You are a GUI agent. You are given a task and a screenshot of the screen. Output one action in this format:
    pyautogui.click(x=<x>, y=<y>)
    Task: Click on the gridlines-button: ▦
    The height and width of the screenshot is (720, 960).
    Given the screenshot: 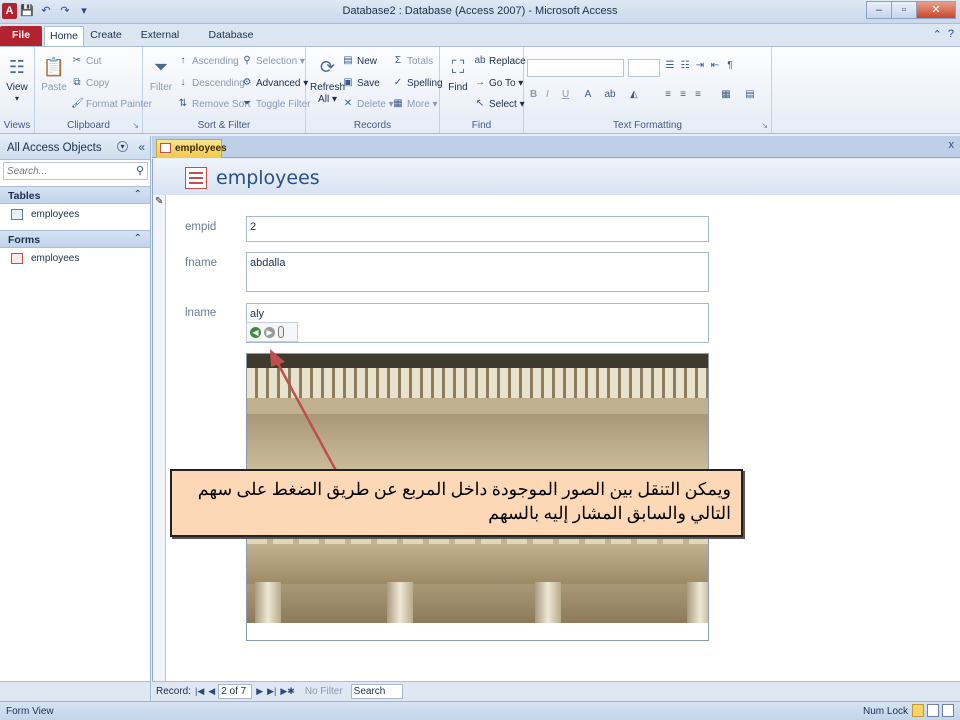 What is the action you would take?
    pyautogui.click(x=726, y=95)
    